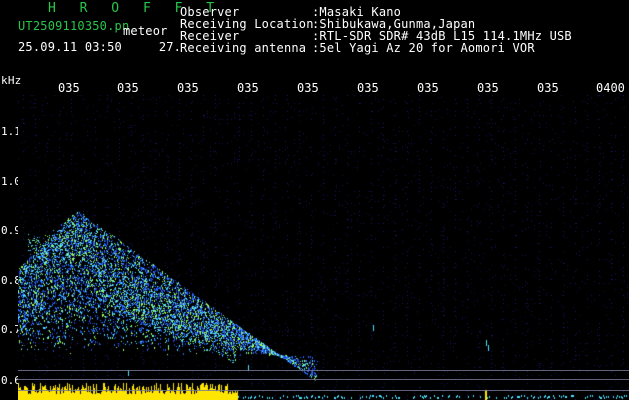 This screenshot has width=629, height=400. I want to click on frequency-unit-label: kHz, so click(11, 80).